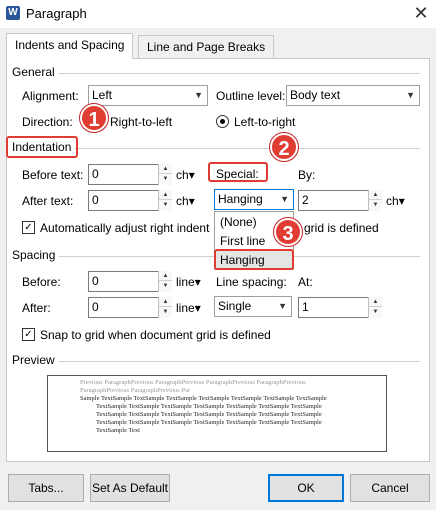  Describe the element at coordinates (36, 255) in the screenshot. I see `spacing-heading: Spacing` at that location.